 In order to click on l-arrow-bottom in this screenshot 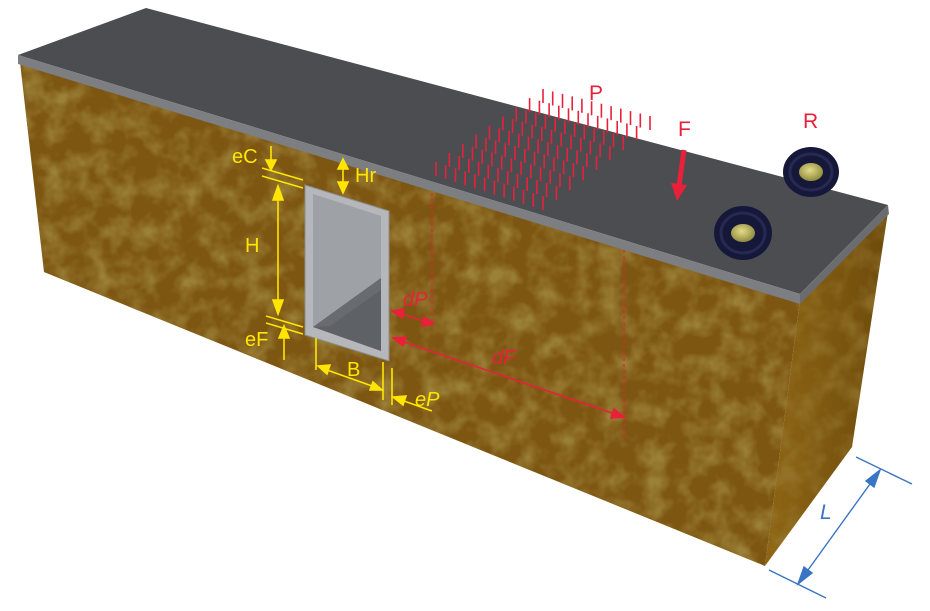, I will do `click(805, 576)`.